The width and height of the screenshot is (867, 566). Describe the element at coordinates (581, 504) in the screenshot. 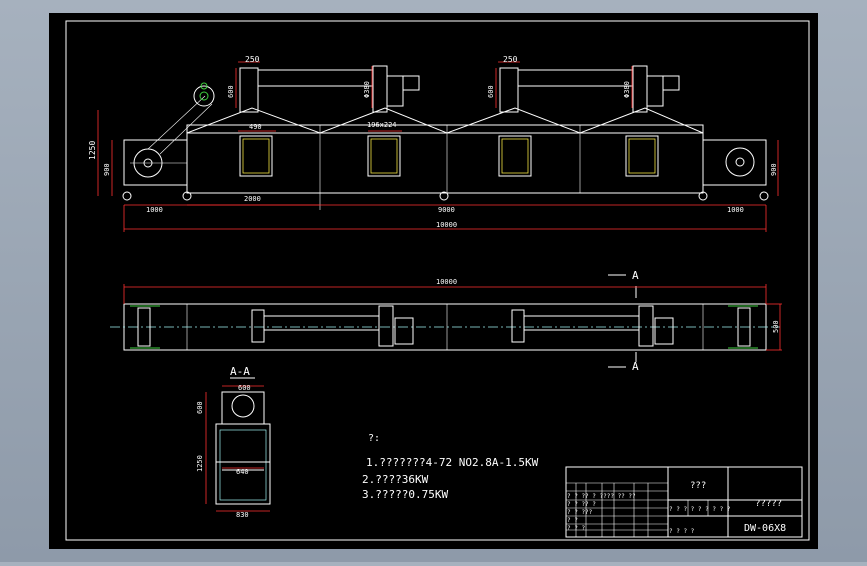

I see `tb-small-row-2: ? ? ?? ?` at that location.